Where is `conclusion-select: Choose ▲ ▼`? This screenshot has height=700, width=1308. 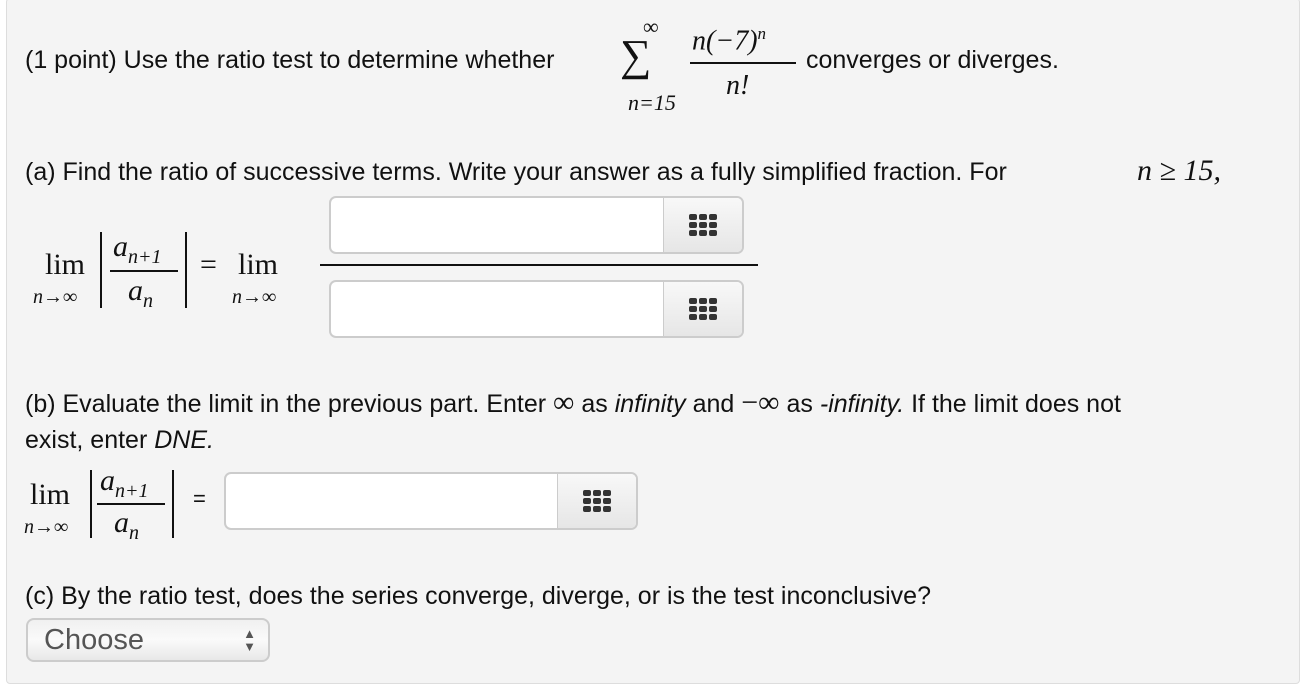
conclusion-select: Choose ▲ ▼ is located at coordinates (148, 640).